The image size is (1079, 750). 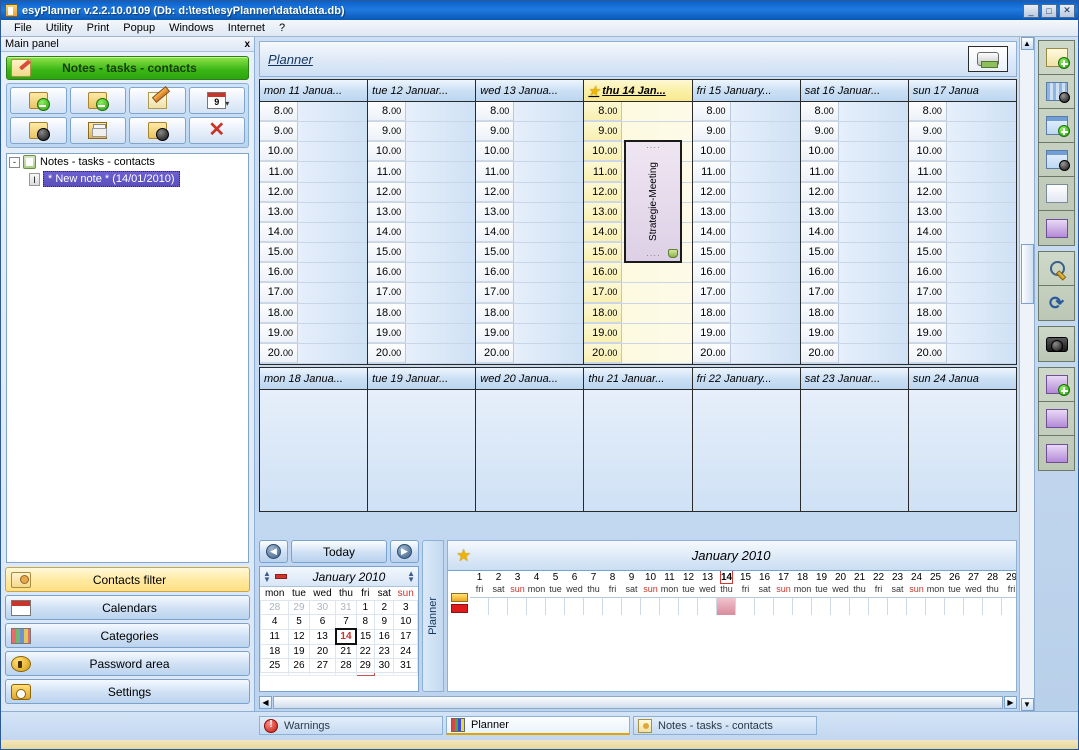 What do you see at coordinates (365, 622) in the screenshot?
I see `calendar-day: 8` at bounding box center [365, 622].